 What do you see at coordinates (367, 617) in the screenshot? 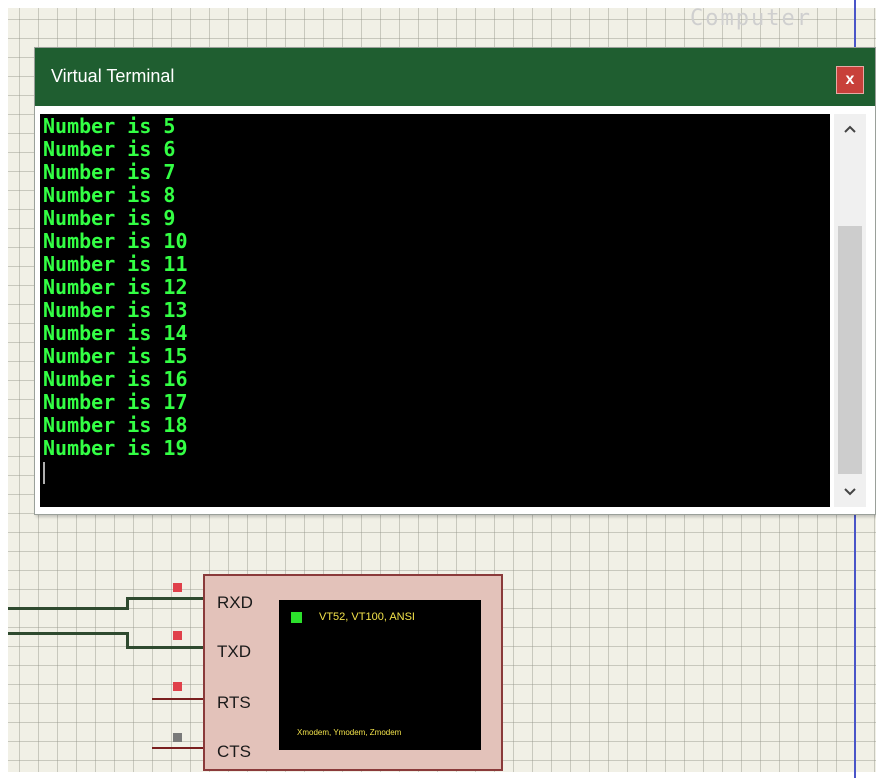
I see `display-title: VT52, VT100, ANSI` at bounding box center [367, 617].